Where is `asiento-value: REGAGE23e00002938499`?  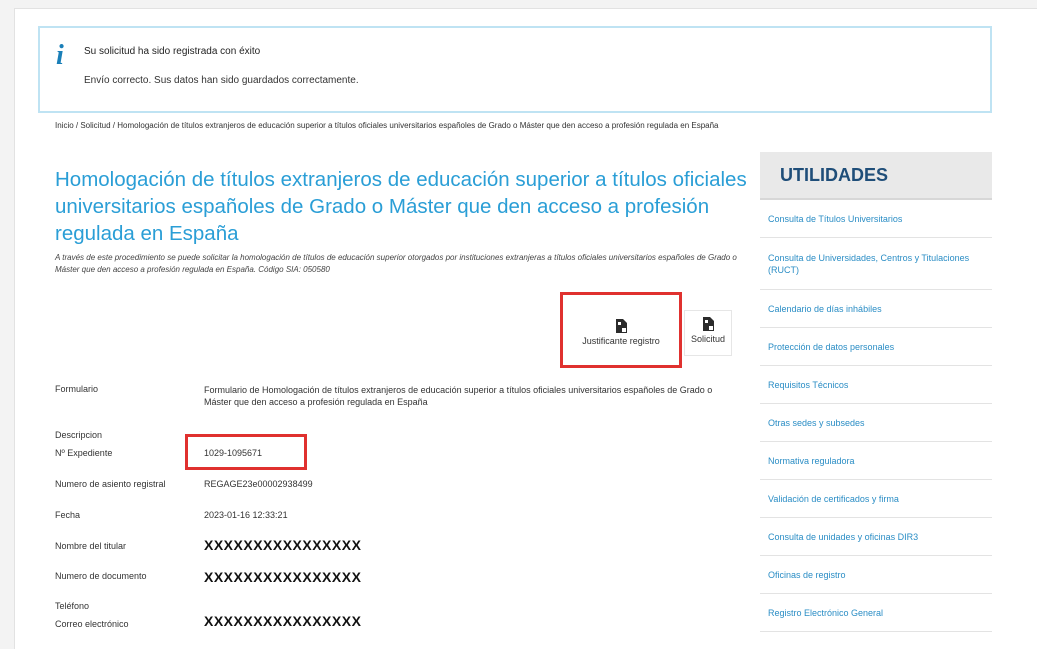
asiento-value: REGAGE23e00002938499 is located at coordinates (258, 484).